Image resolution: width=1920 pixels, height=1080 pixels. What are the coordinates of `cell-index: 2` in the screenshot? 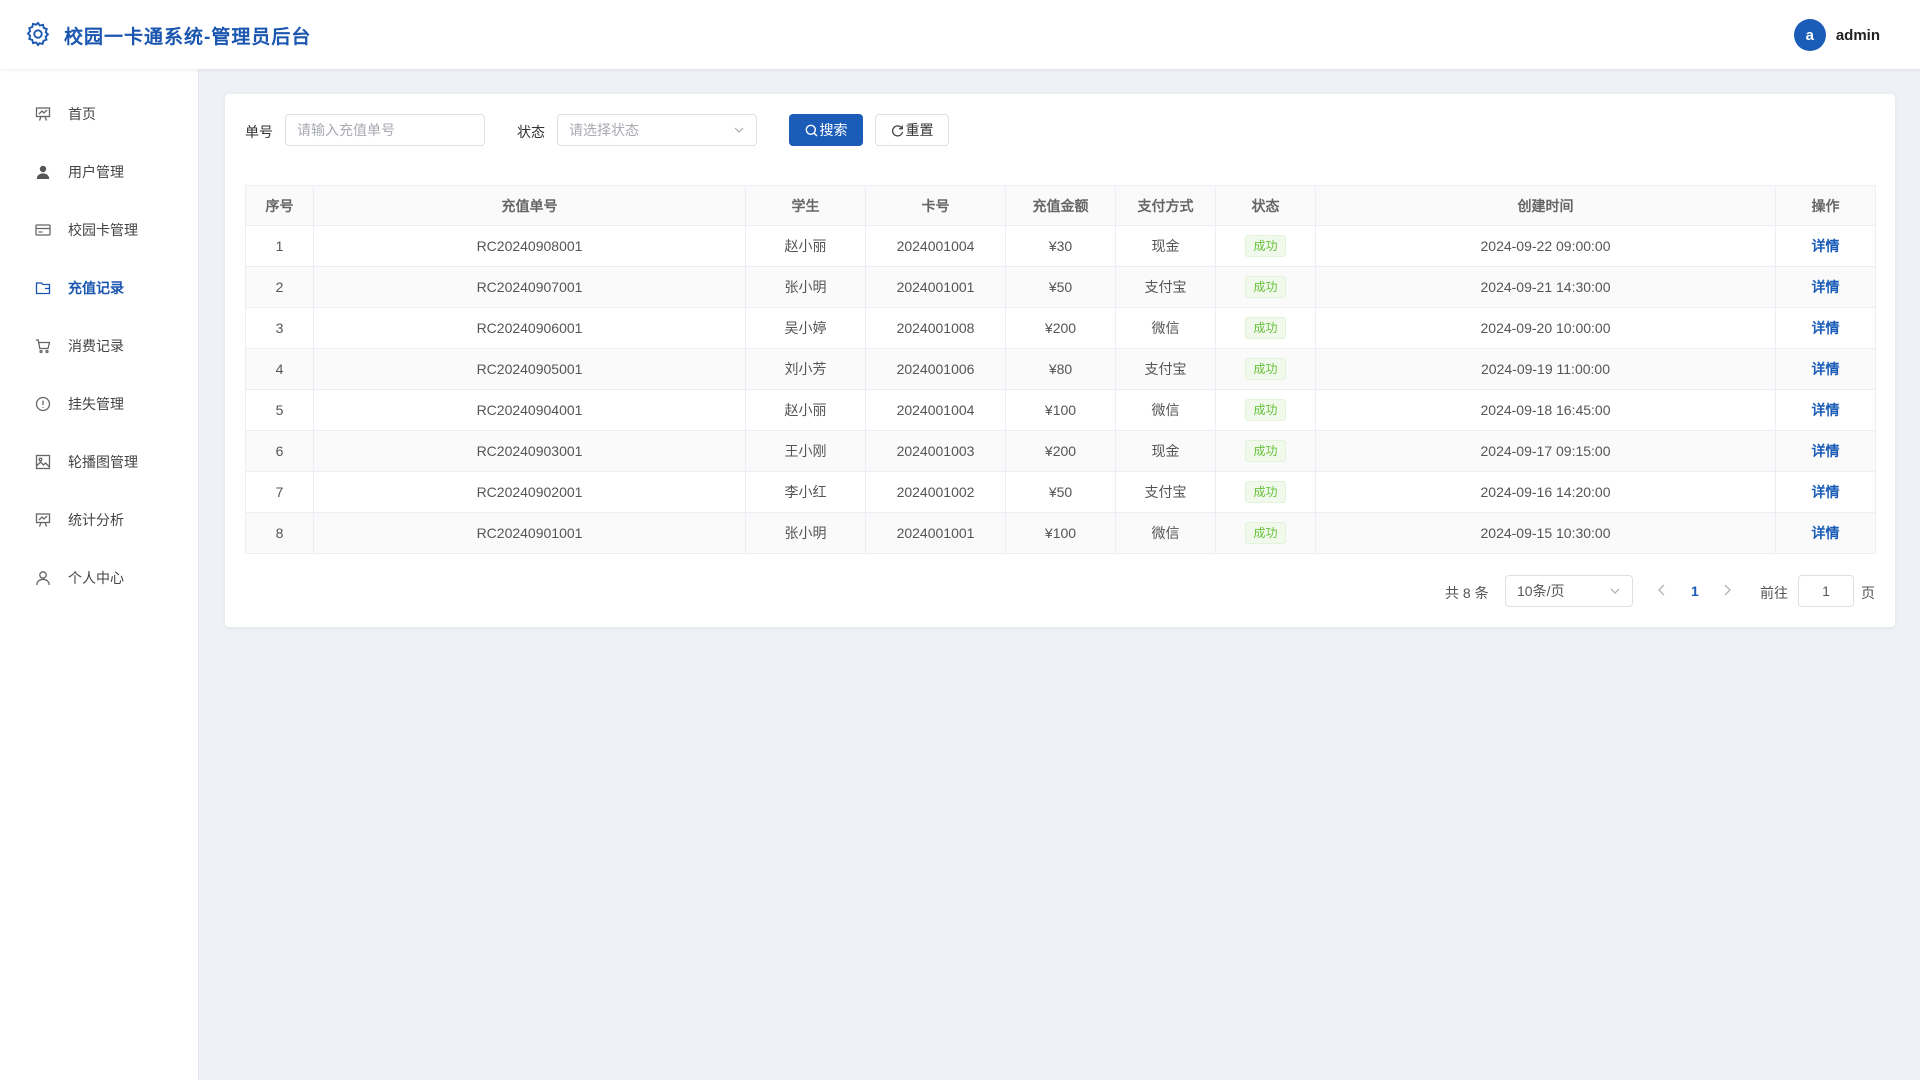 It's located at (279, 287).